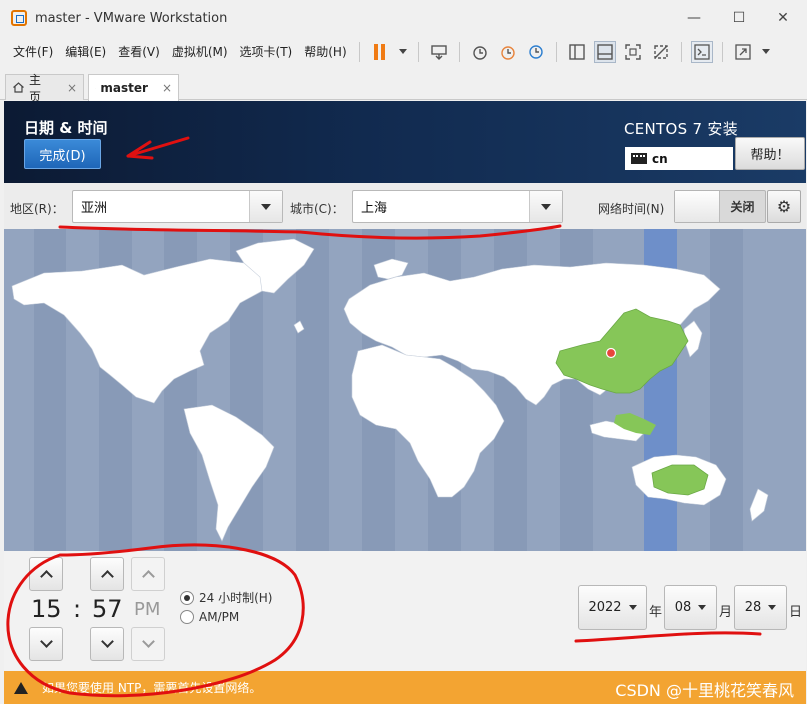 The height and width of the screenshot is (704, 807). I want to click on full-screen-button, so click(633, 52).